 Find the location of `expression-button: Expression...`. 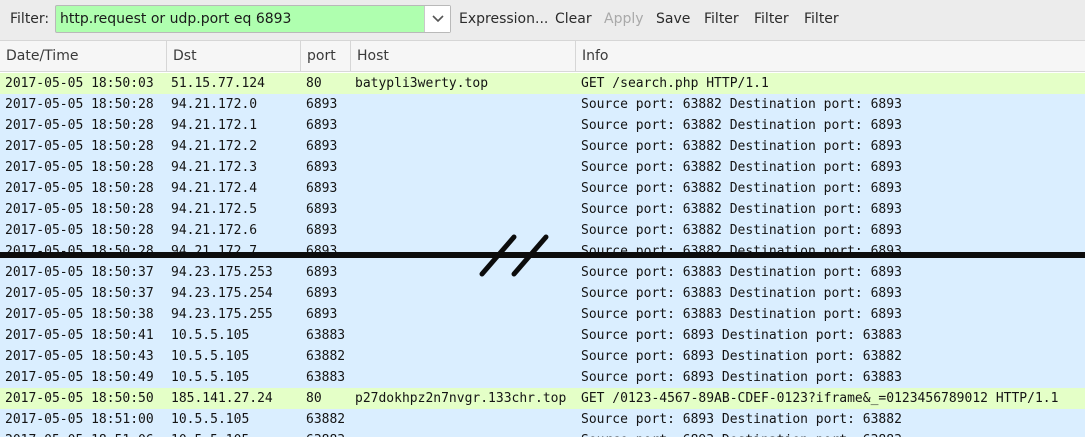

expression-button: Expression... is located at coordinates (503, 19).